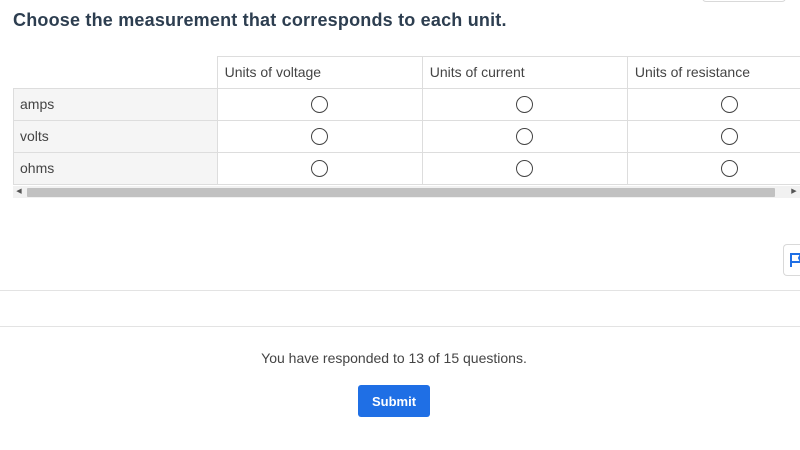  Describe the element at coordinates (795, 260) in the screenshot. I see `flag-icon-glyph` at that location.